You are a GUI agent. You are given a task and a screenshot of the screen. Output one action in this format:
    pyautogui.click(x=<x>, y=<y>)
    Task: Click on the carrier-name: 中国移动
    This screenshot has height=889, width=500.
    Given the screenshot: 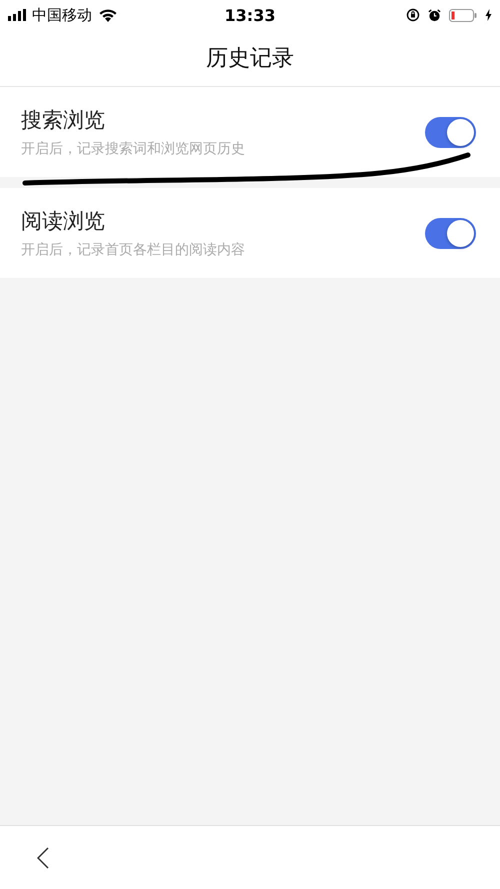 What is the action you would take?
    pyautogui.click(x=62, y=15)
    